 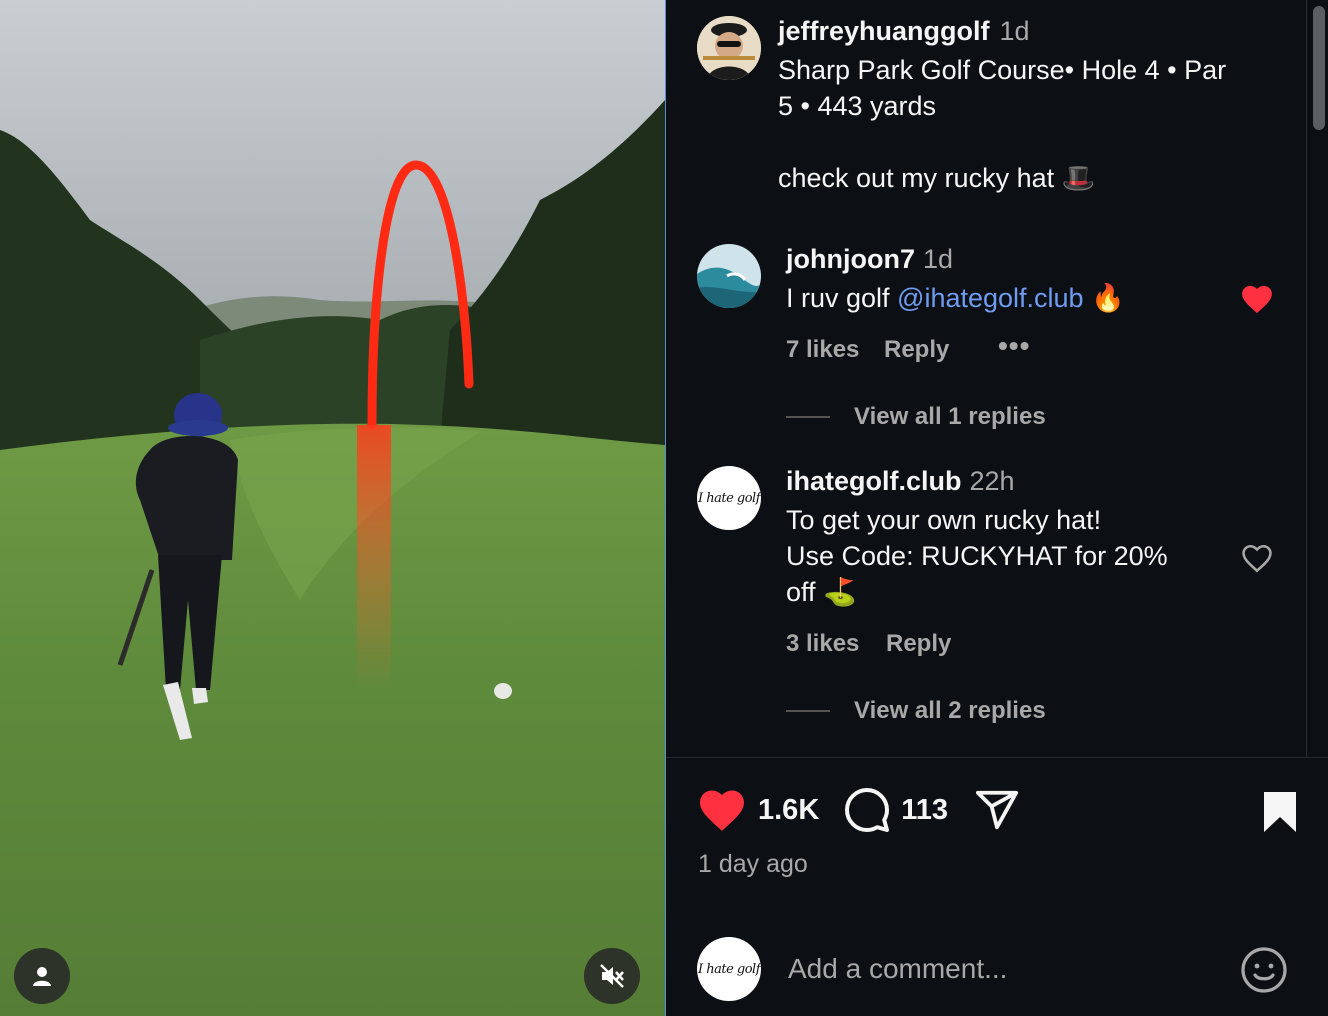 What do you see at coordinates (788, 810) in the screenshot?
I see `like-count: 1.6K` at bounding box center [788, 810].